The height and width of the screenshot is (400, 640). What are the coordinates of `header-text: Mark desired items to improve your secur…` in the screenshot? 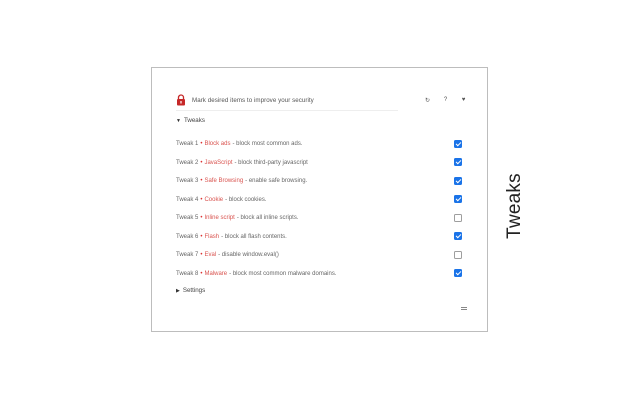 It's located at (253, 100).